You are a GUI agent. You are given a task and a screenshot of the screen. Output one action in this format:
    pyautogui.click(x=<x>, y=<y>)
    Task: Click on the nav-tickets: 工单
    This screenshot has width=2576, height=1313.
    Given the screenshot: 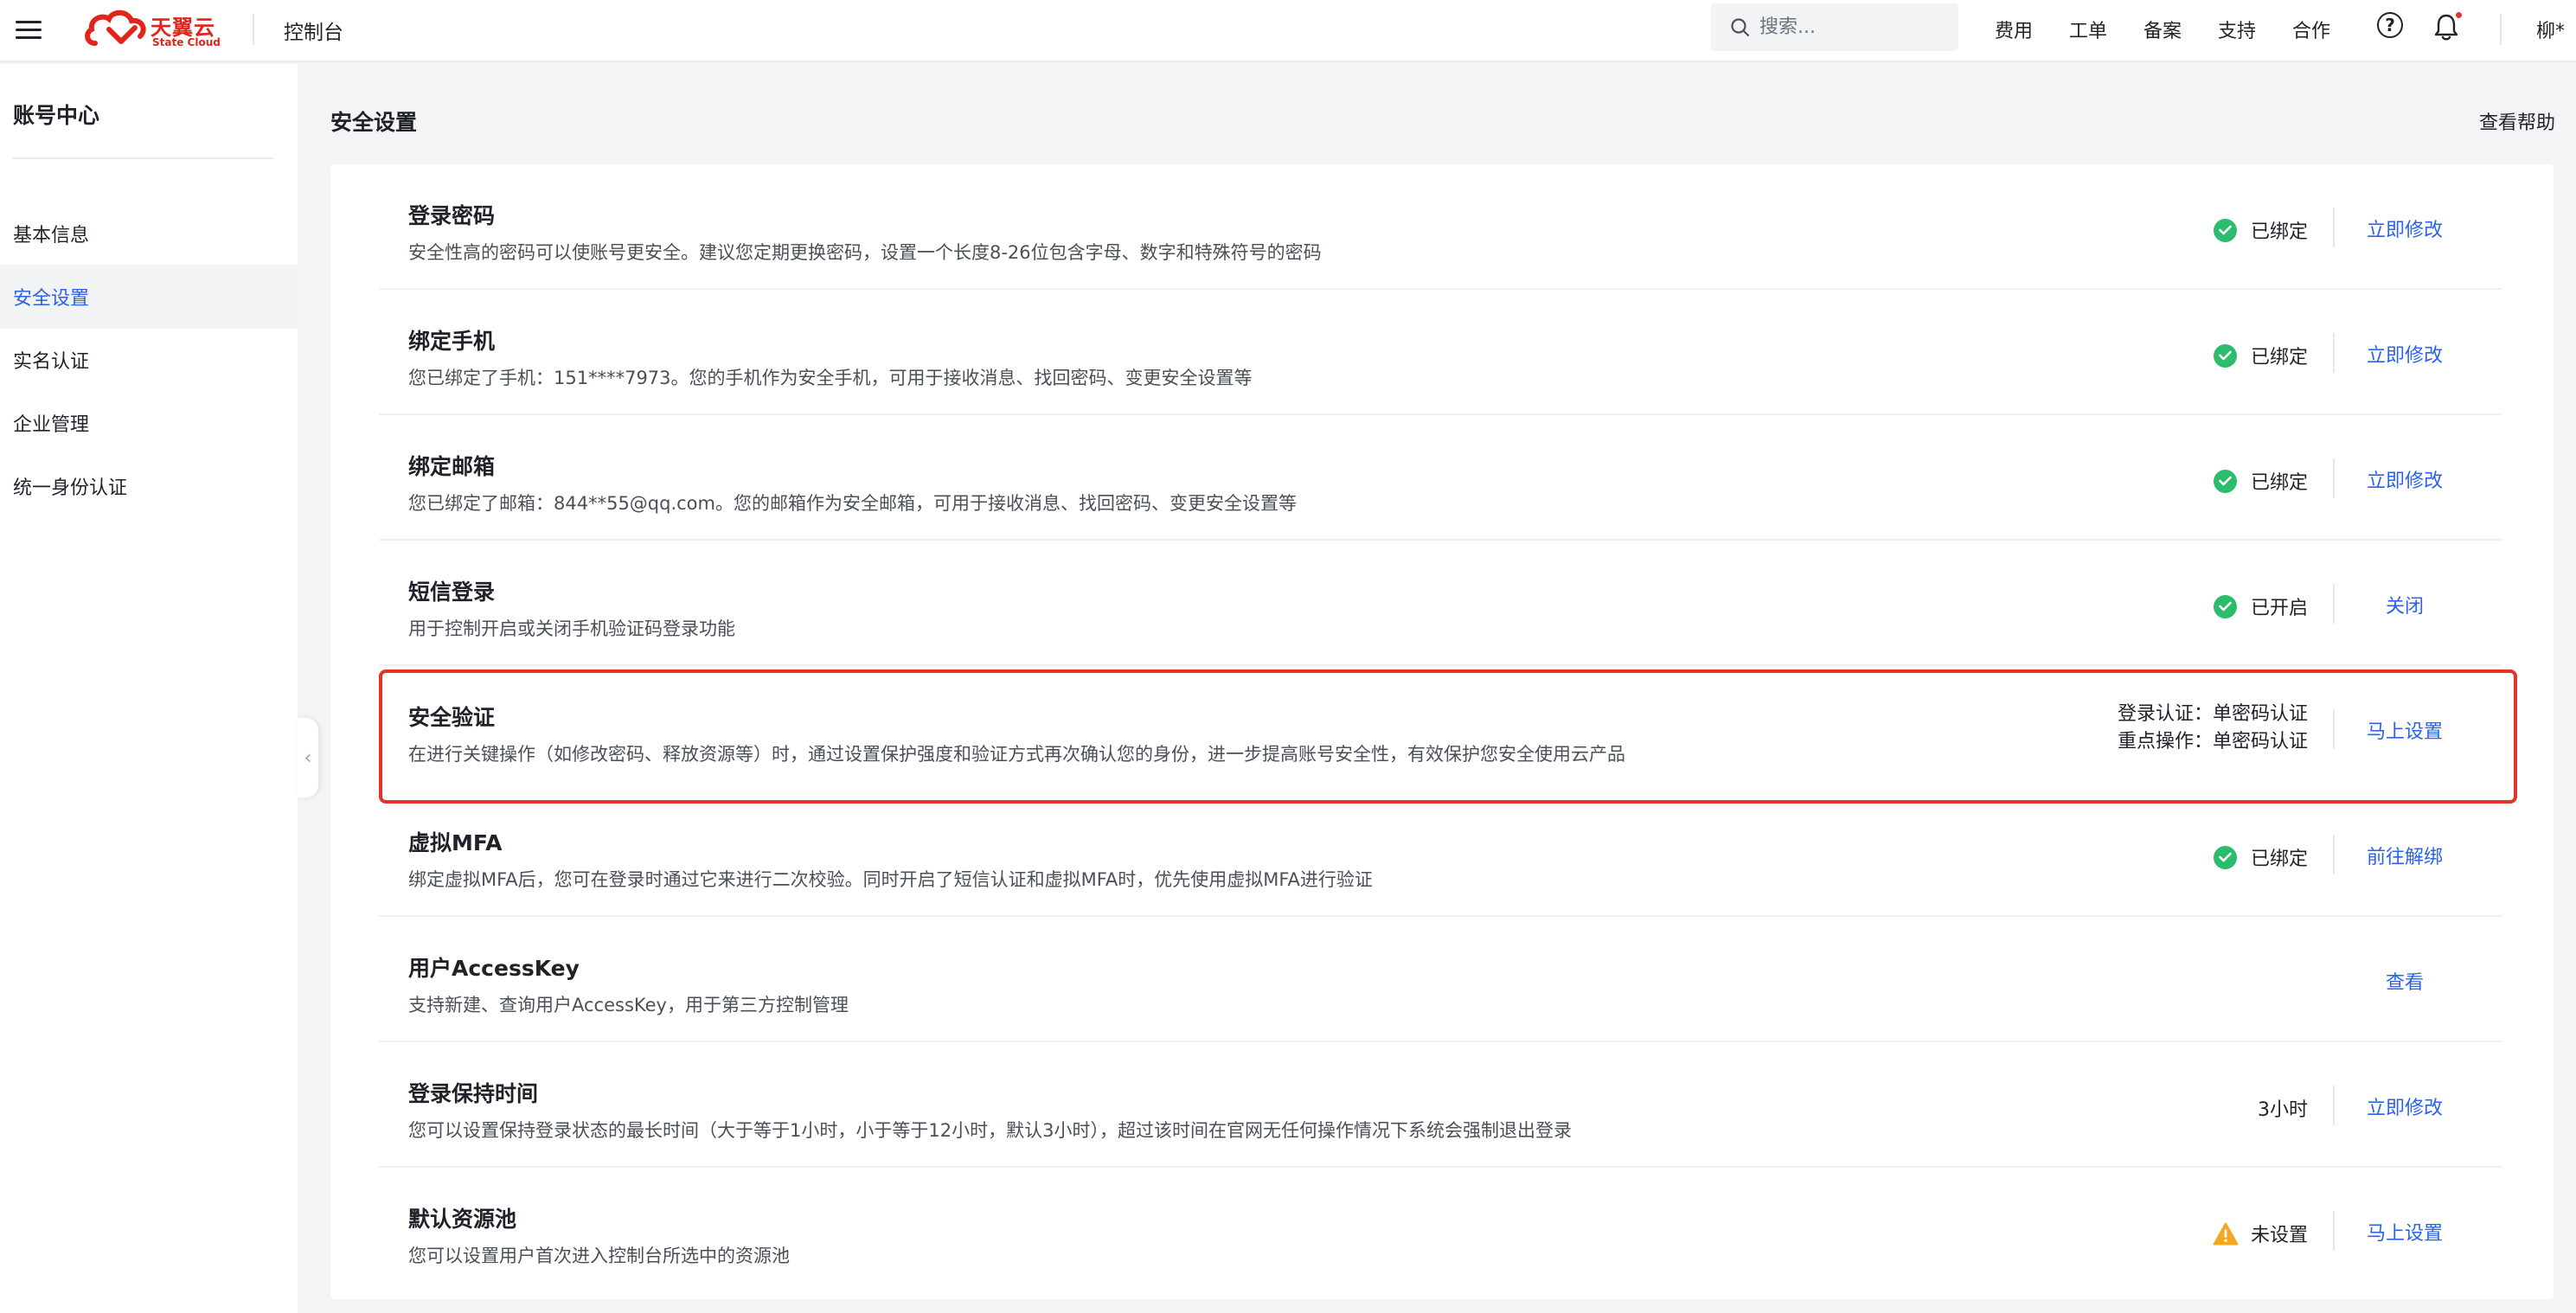 What is the action you would take?
    pyautogui.click(x=2088, y=29)
    